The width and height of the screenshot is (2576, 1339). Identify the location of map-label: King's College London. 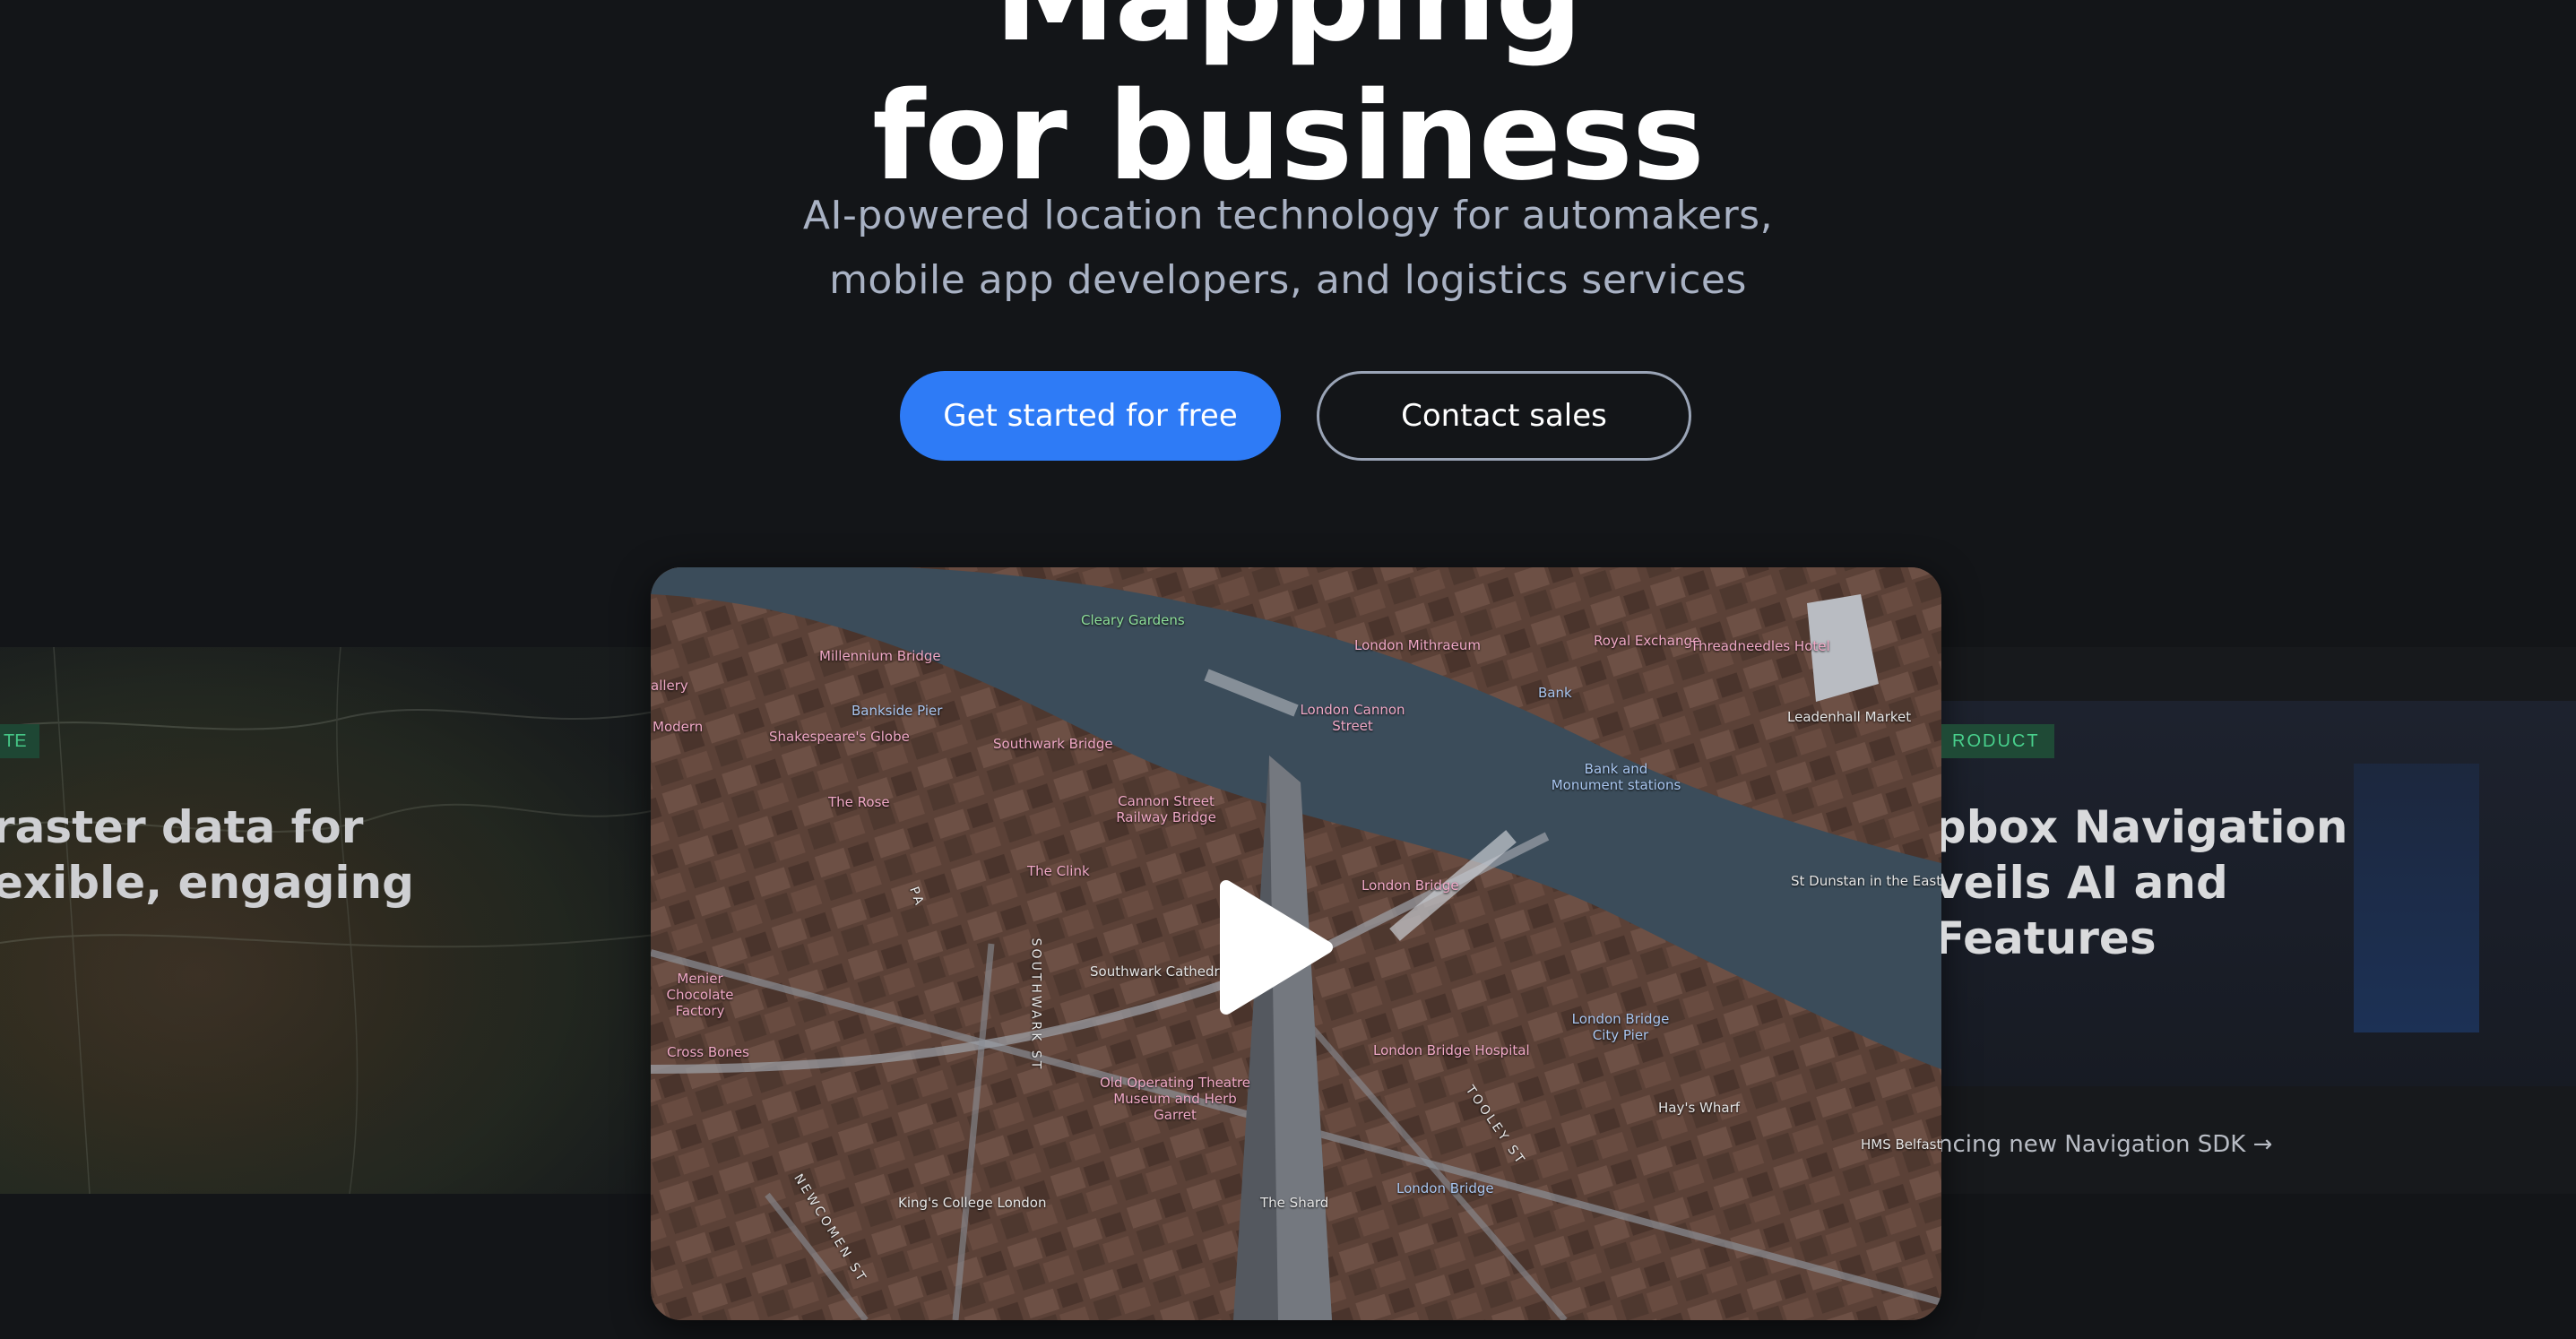
(972, 1203).